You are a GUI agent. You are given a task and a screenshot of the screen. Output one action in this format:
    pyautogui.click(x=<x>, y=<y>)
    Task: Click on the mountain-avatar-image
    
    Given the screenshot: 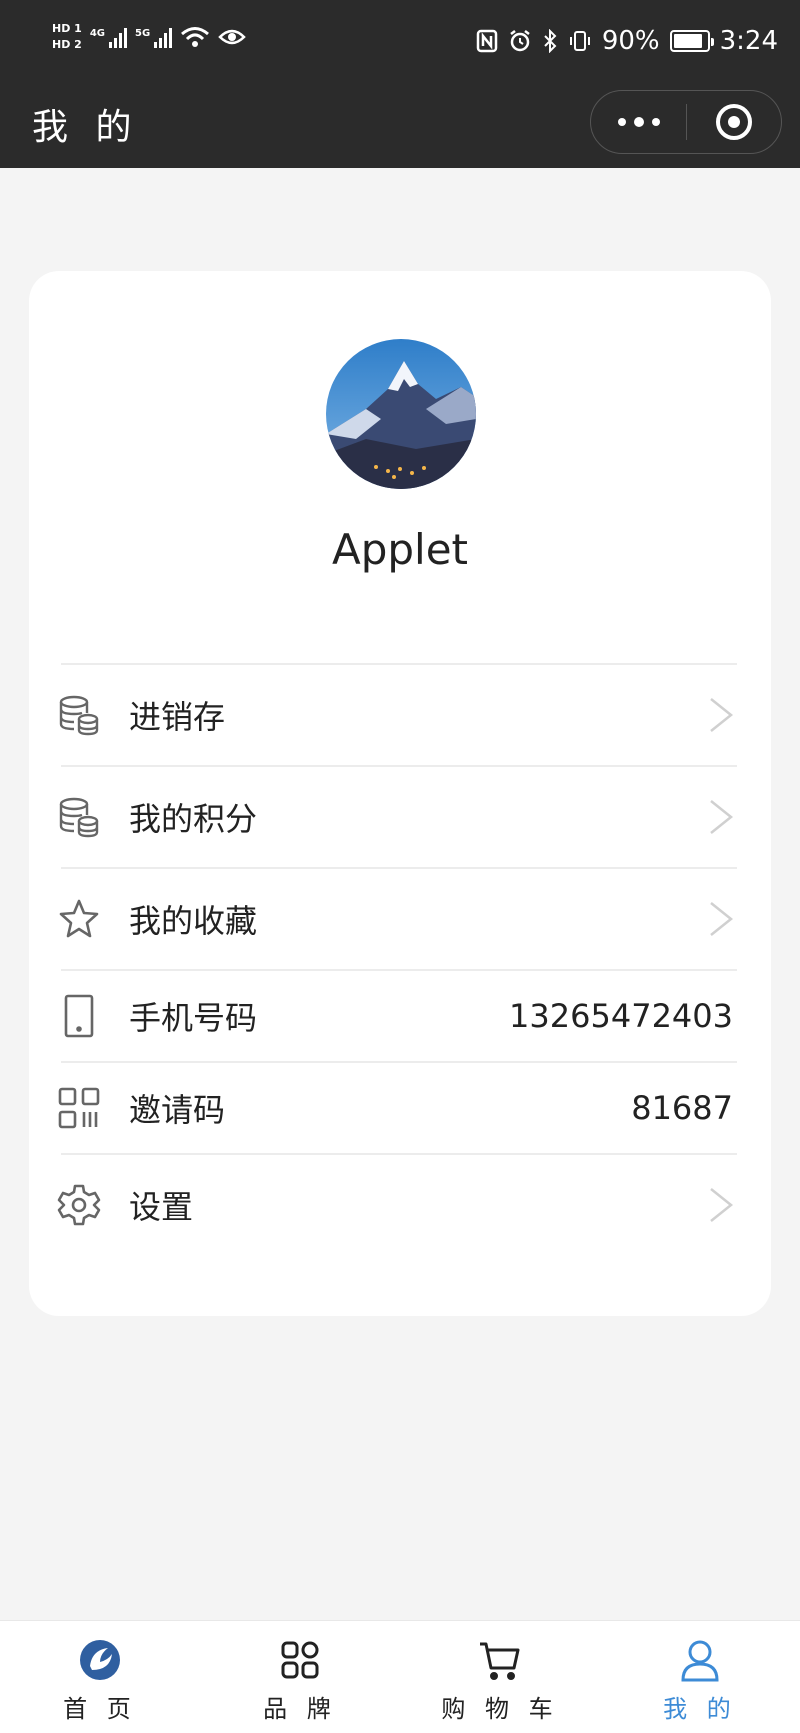 What is the action you would take?
    pyautogui.click(x=401, y=414)
    